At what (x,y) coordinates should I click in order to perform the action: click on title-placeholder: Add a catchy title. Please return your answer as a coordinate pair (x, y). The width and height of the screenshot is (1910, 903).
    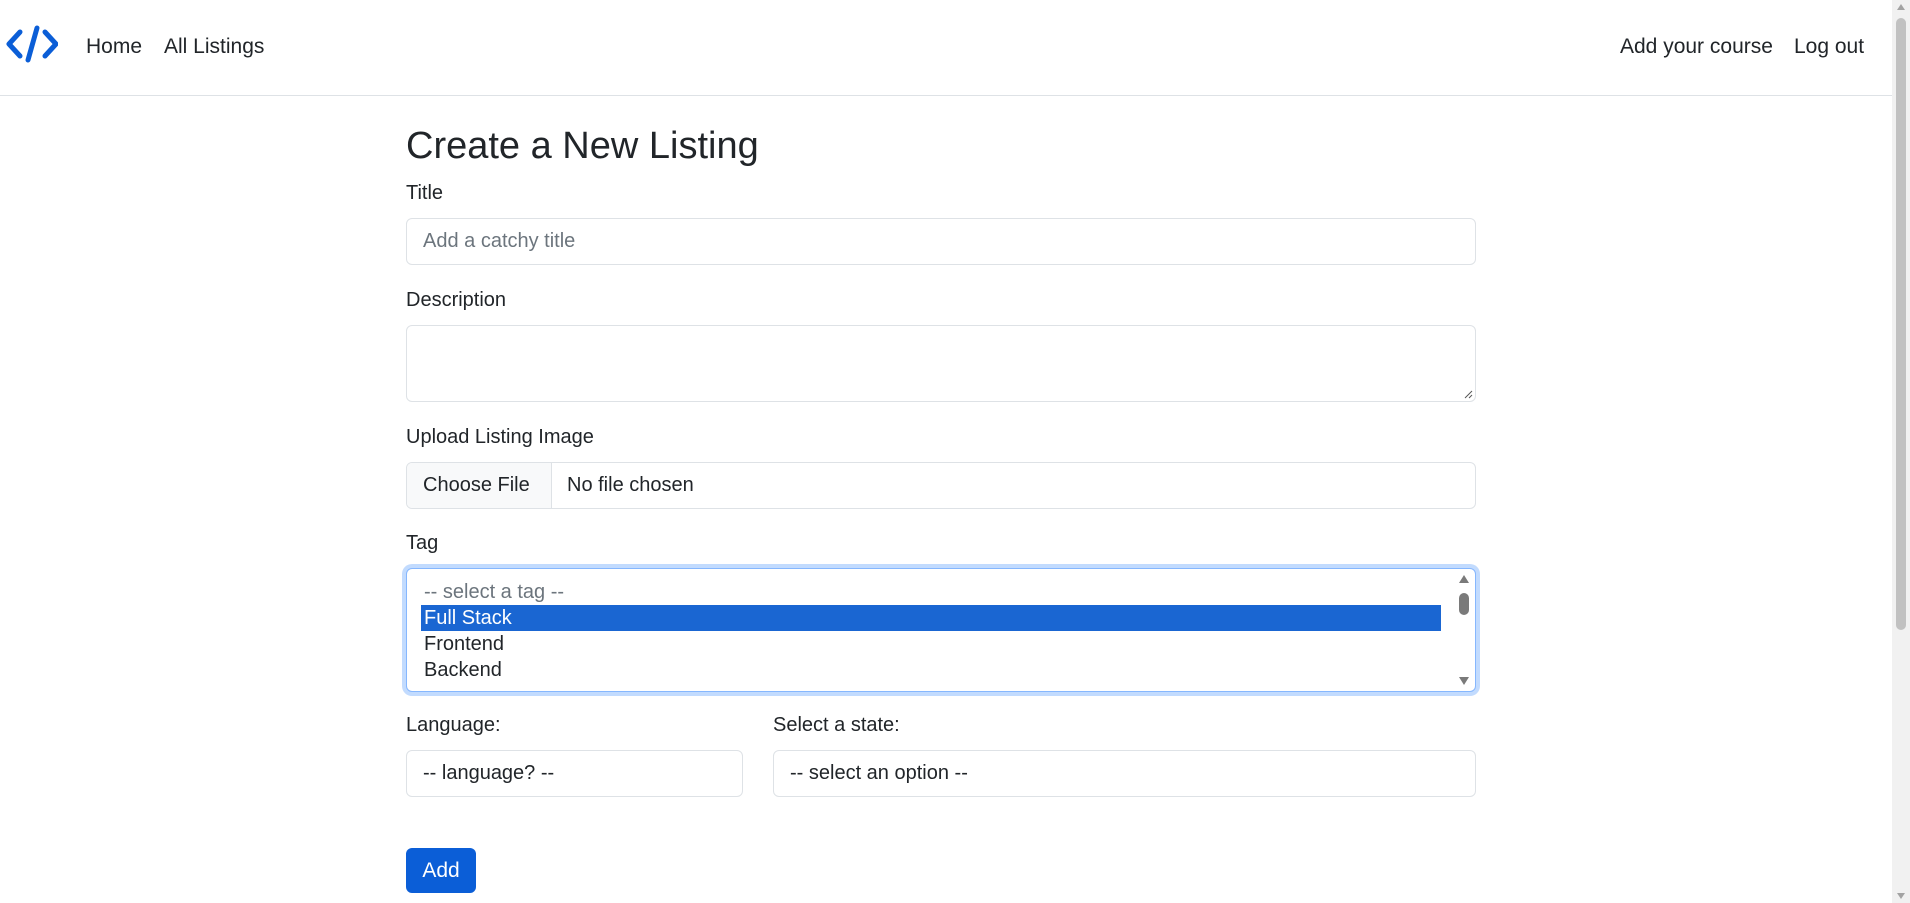
    Looking at the image, I should click on (499, 241).